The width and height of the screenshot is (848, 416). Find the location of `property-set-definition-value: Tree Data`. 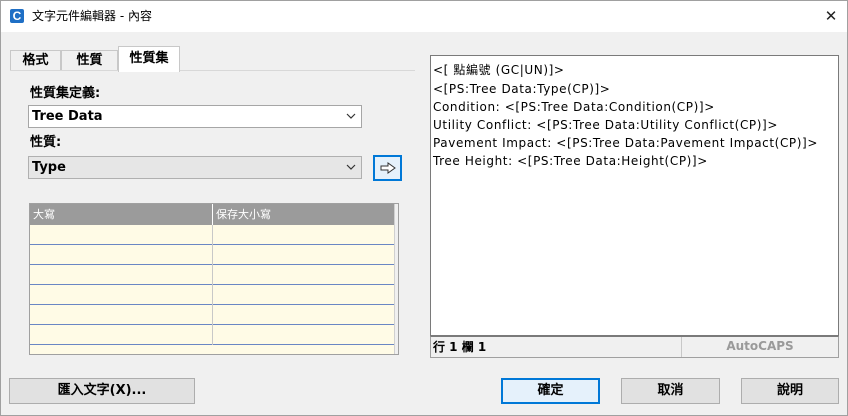

property-set-definition-value: Tree Data is located at coordinates (67, 116).